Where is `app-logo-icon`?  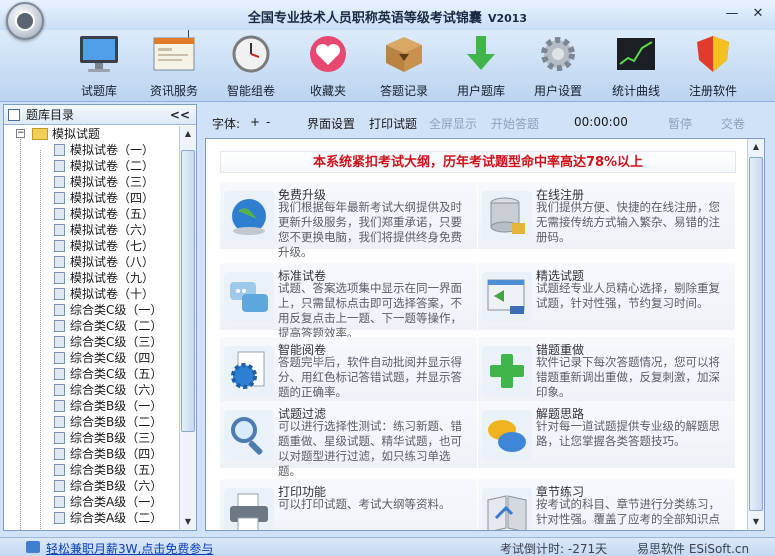
app-logo-icon is located at coordinates (25, 21).